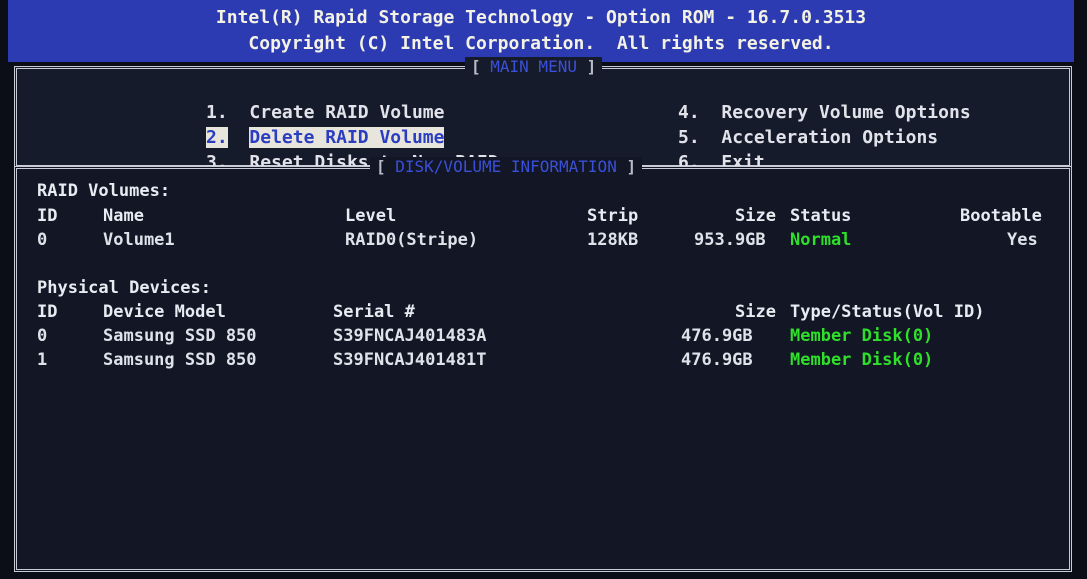 The width and height of the screenshot is (1087, 579). What do you see at coordinates (374, 312) in the screenshot?
I see `col-header-serial: Serial #` at bounding box center [374, 312].